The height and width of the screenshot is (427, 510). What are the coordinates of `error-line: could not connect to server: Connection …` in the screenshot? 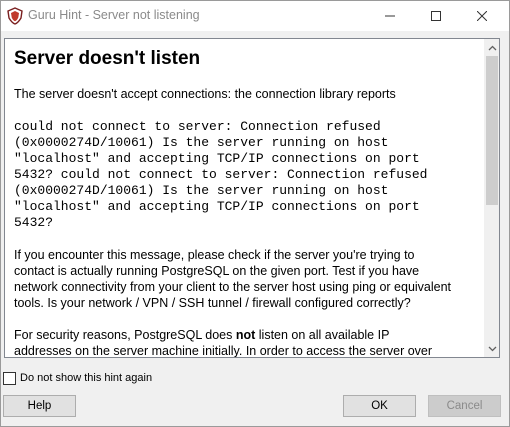 It's located at (197, 126).